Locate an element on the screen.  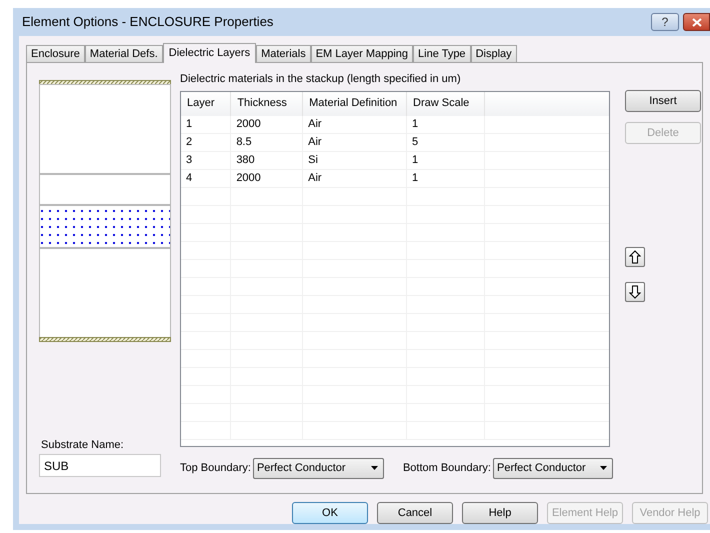
close-button is located at coordinates (696, 22).